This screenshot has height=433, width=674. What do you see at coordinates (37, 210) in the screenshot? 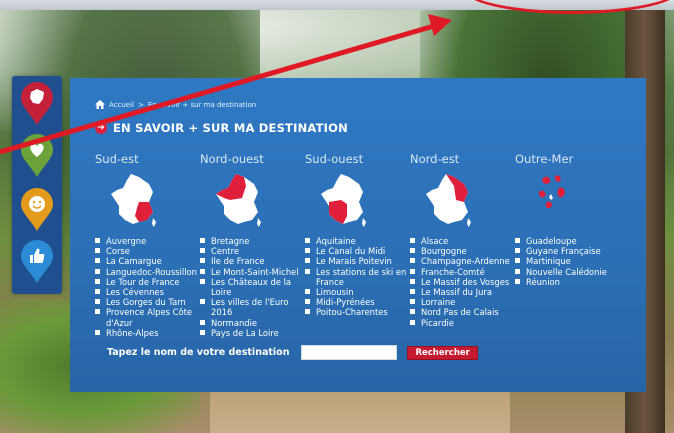
I see `smiley-pin-icon` at bounding box center [37, 210].